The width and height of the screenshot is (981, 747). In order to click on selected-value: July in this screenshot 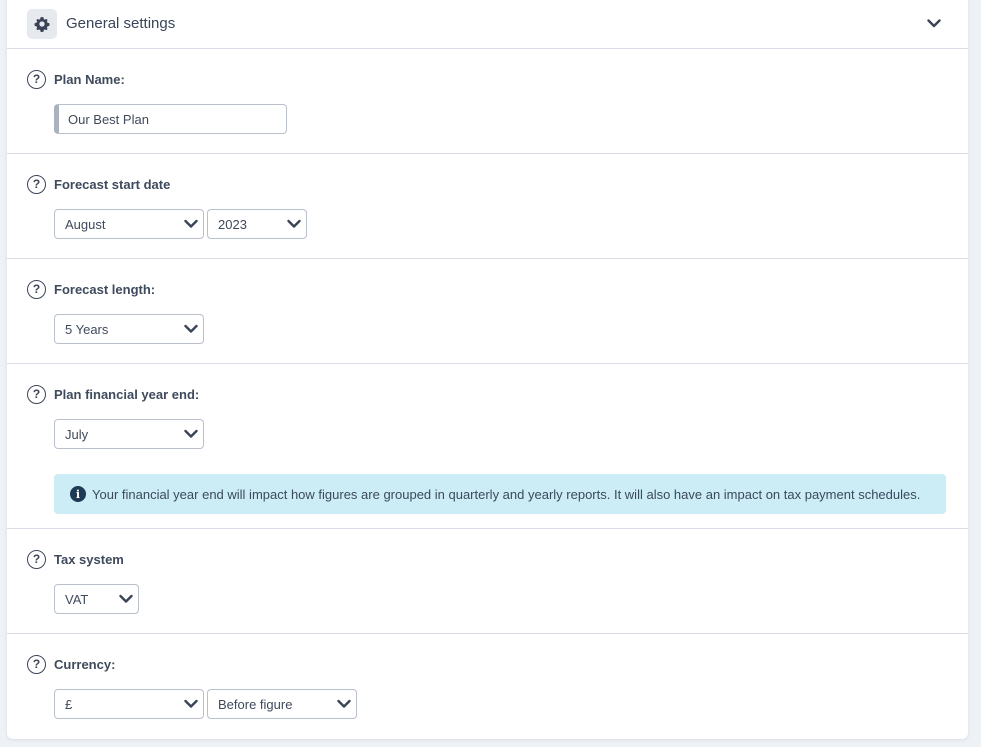, I will do `click(77, 434)`.